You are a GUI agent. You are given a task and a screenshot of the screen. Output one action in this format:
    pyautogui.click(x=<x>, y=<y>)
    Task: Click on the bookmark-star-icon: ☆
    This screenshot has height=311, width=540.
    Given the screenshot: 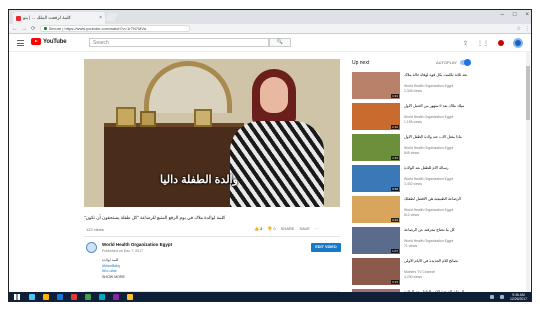 What is the action you would take?
    pyautogui.click(x=519, y=29)
    